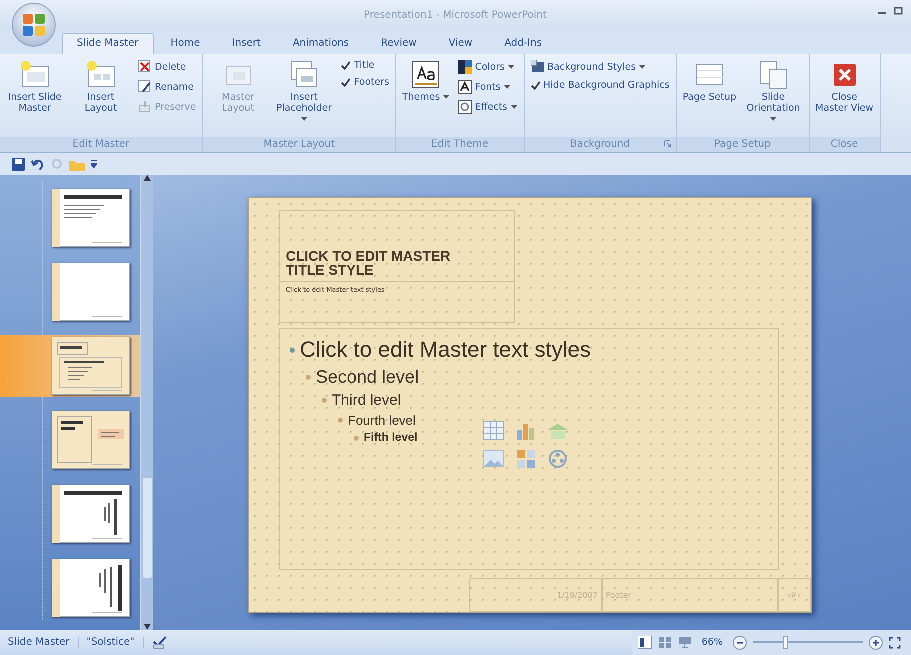 This screenshot has width=911, height=655. I want to click on ribbon-tab: Home, so click(186, 43).